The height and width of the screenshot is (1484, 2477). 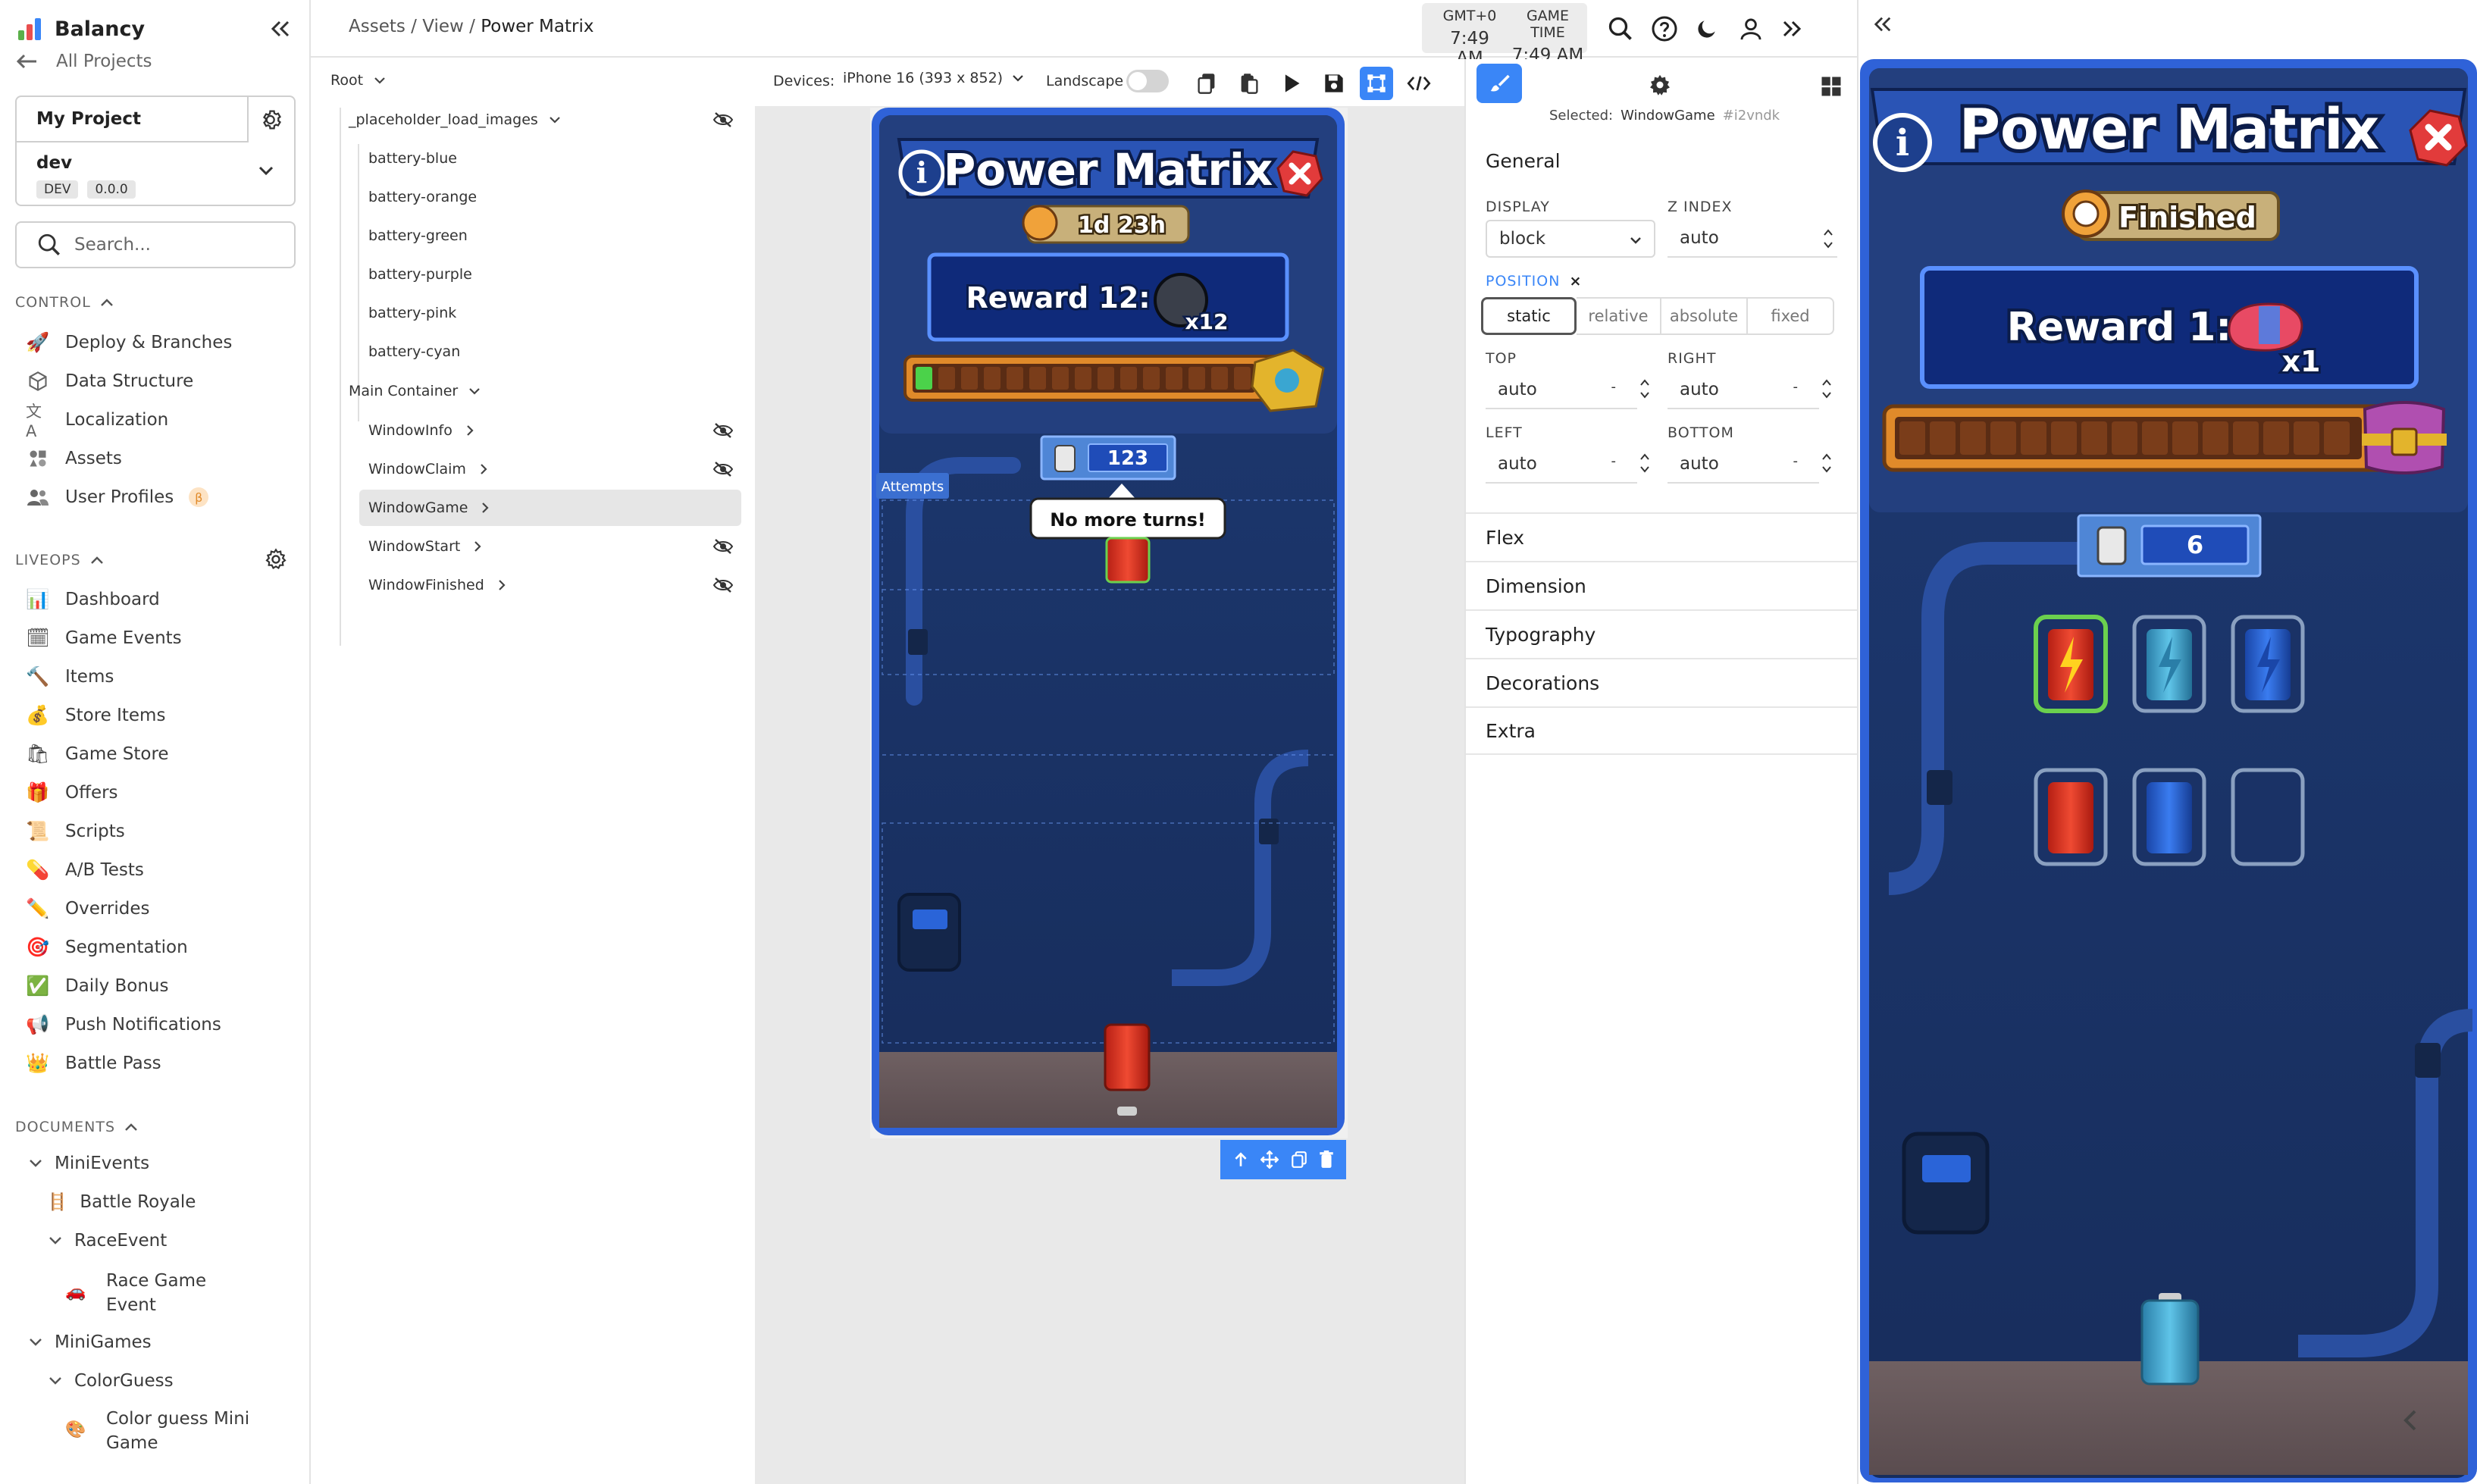 What do you see at coordinates (177, 1431) in the screenshot?
I see `tree-item-color-guess-mini-game: Color guess Mini Game` at bounding box center [177, 1431].